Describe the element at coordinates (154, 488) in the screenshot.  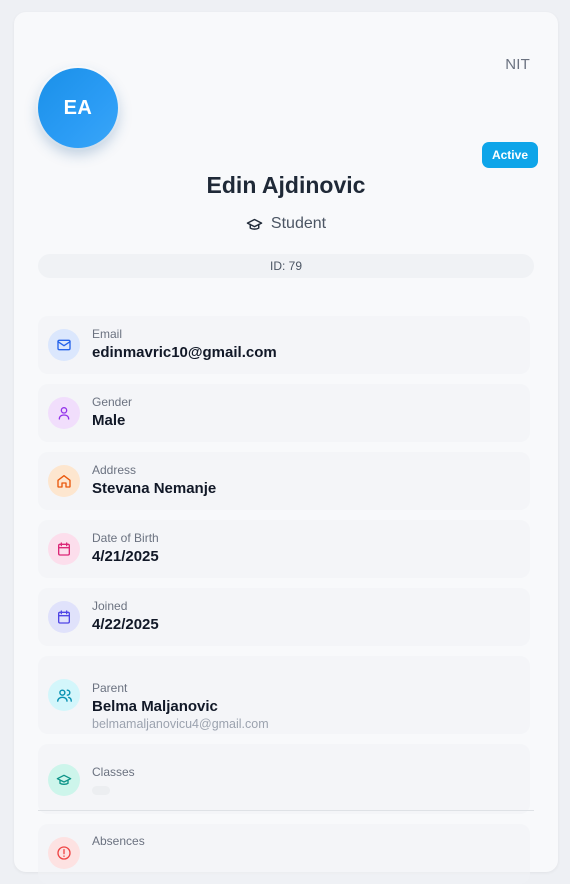
I see `address-value: Stevana Nemanje` at that location.